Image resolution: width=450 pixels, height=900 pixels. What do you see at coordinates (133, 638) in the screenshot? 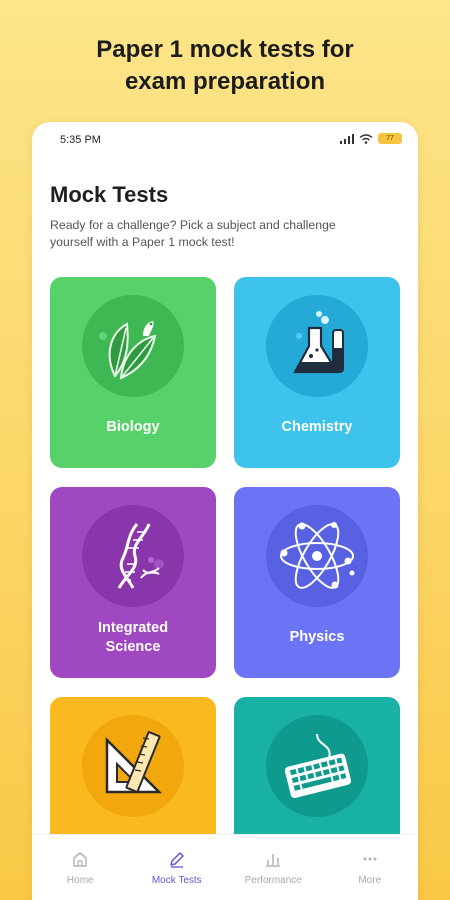
I see `subject-label: Integrated Science` at bounding box center [133, 638].